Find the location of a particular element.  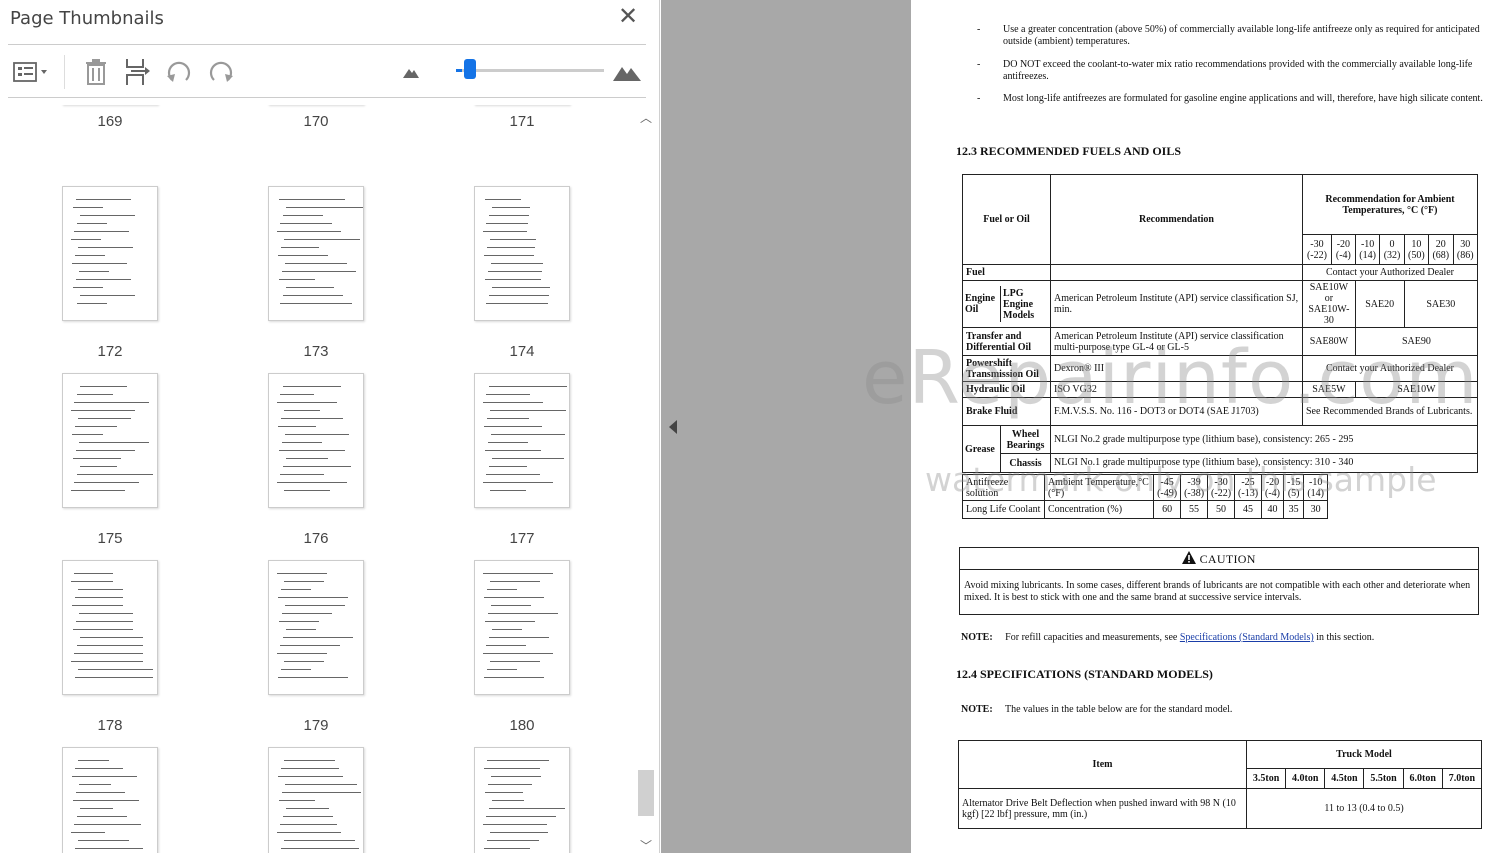

table-cell: Hydraulic Oil is located at coordinates (1006, 389).